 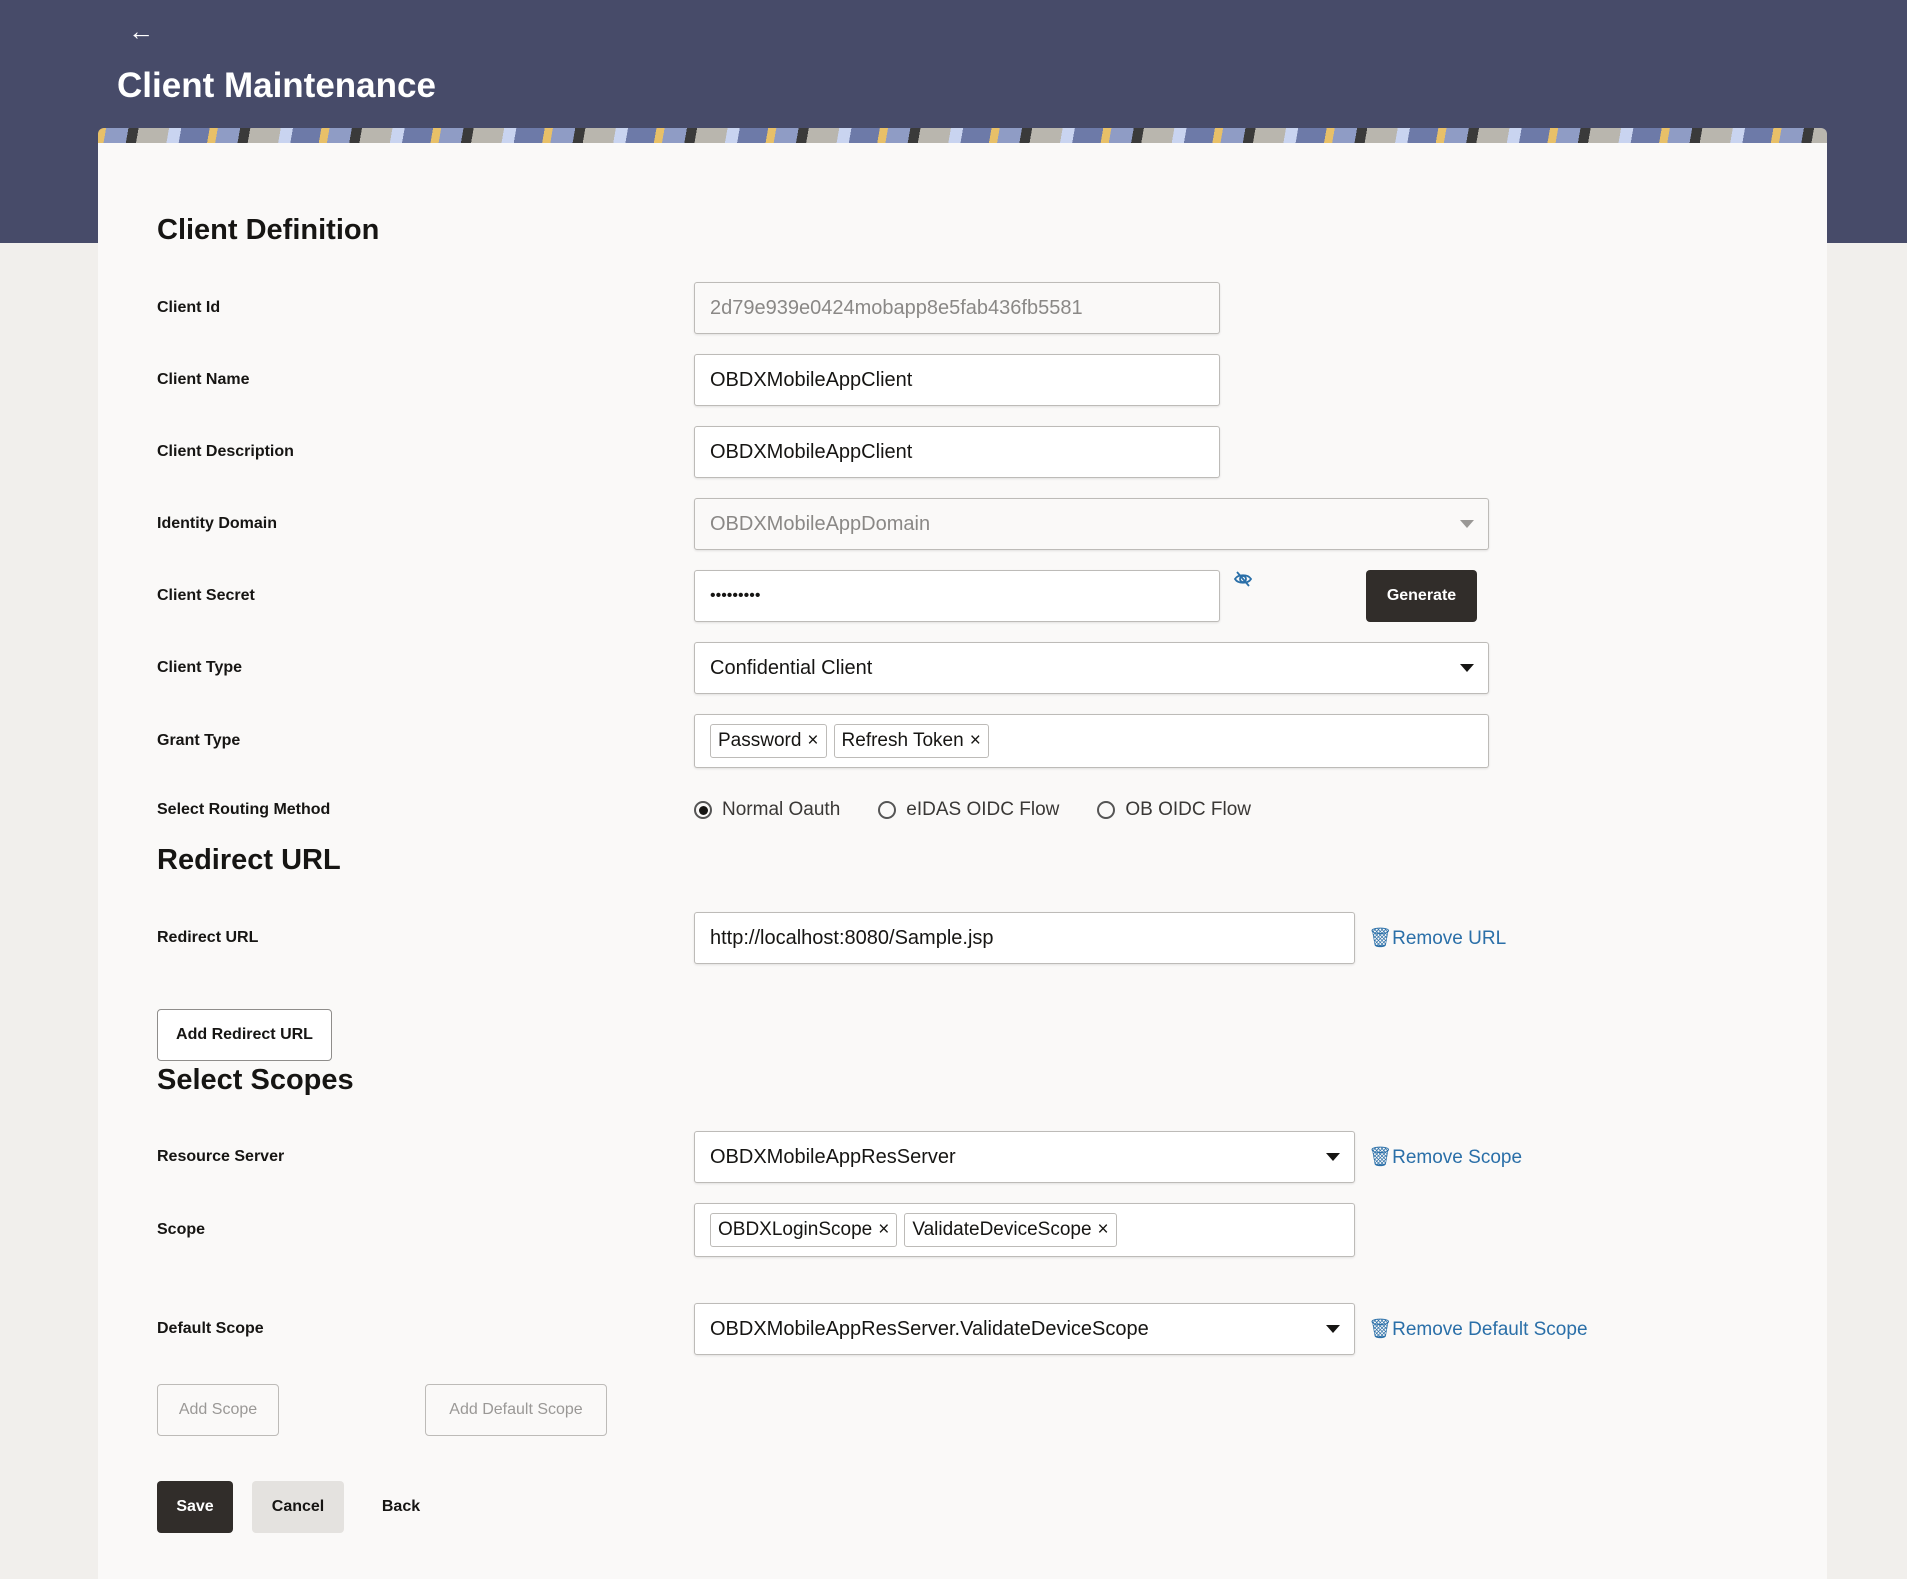 I want to click on identity-domain-select: OBDXMobileAppDomain, so click(x=1091, y=524).